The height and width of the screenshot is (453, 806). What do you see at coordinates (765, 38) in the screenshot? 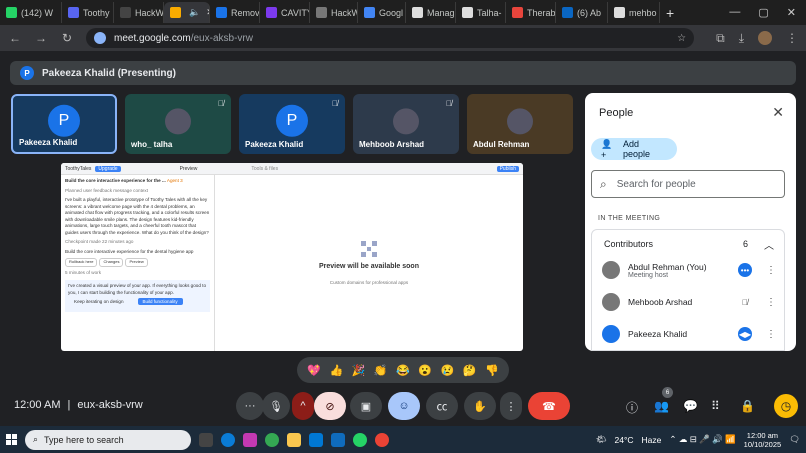
I see `profile-avatar` at bounding box center [765, 38].